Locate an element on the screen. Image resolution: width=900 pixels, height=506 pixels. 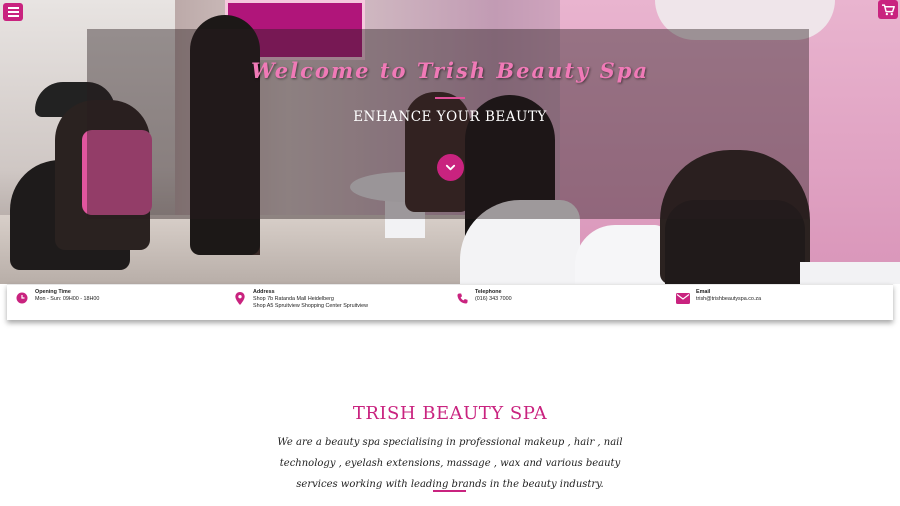
info-label: Email is located at coordinates (703, 292).